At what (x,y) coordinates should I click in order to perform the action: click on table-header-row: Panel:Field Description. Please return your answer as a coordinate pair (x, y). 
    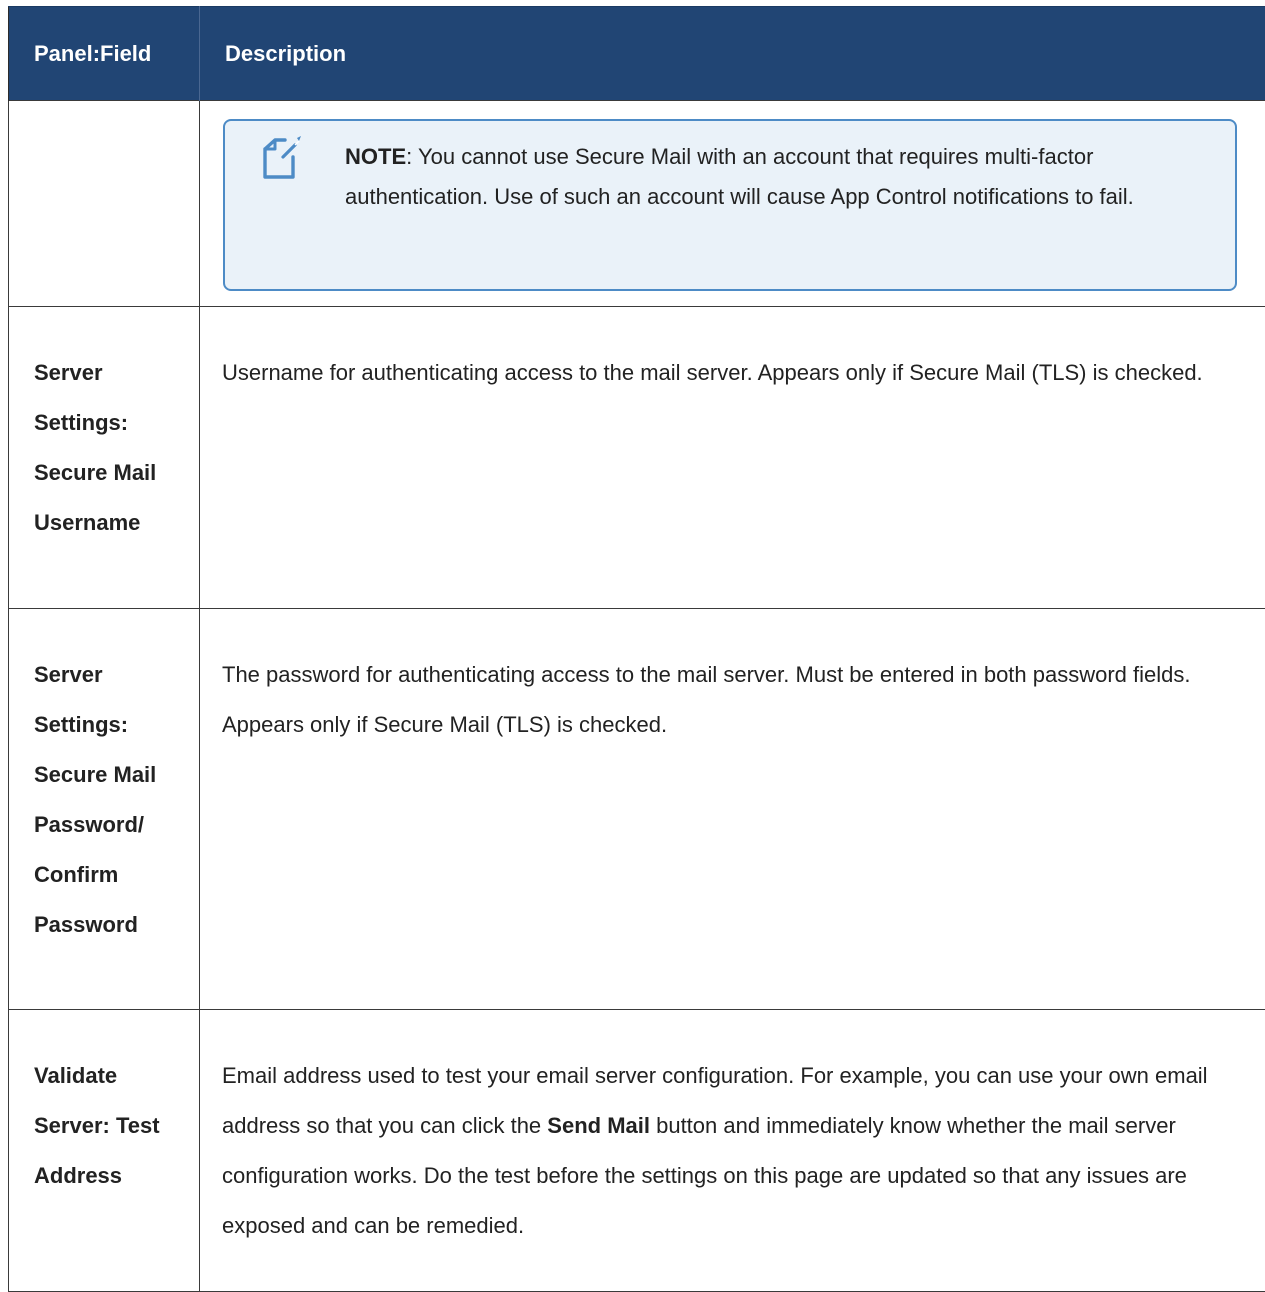
    Looking at the image, I should click on (637, 54).